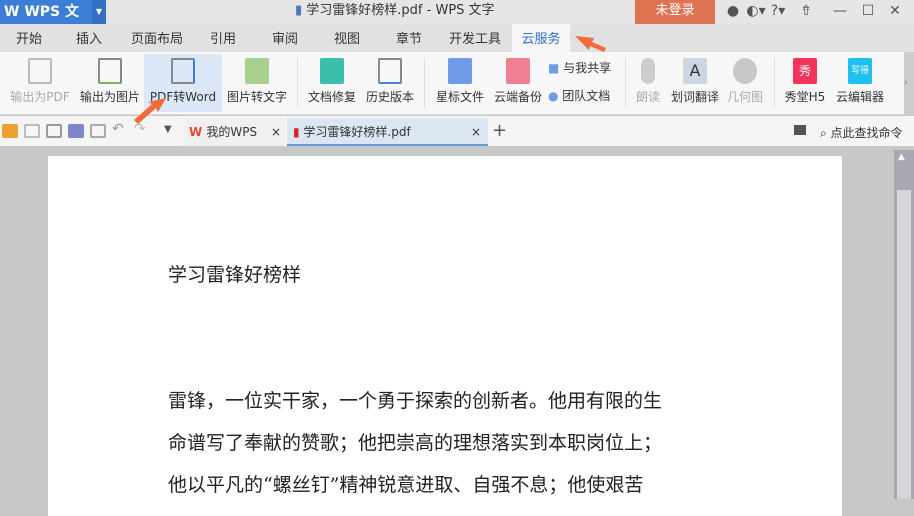 Image resolution: width=914 pixels, height=516 pixels. Describe the element at coordinates (150, 111) in the screenshot. I see `arrow-to-pdf-to-word` at that location.